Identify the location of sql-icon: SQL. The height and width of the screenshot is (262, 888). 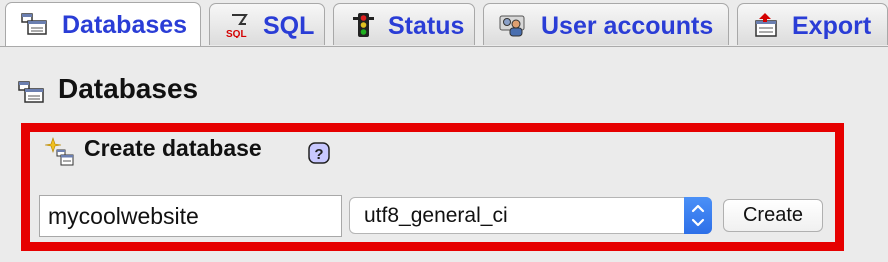
(237, 26).